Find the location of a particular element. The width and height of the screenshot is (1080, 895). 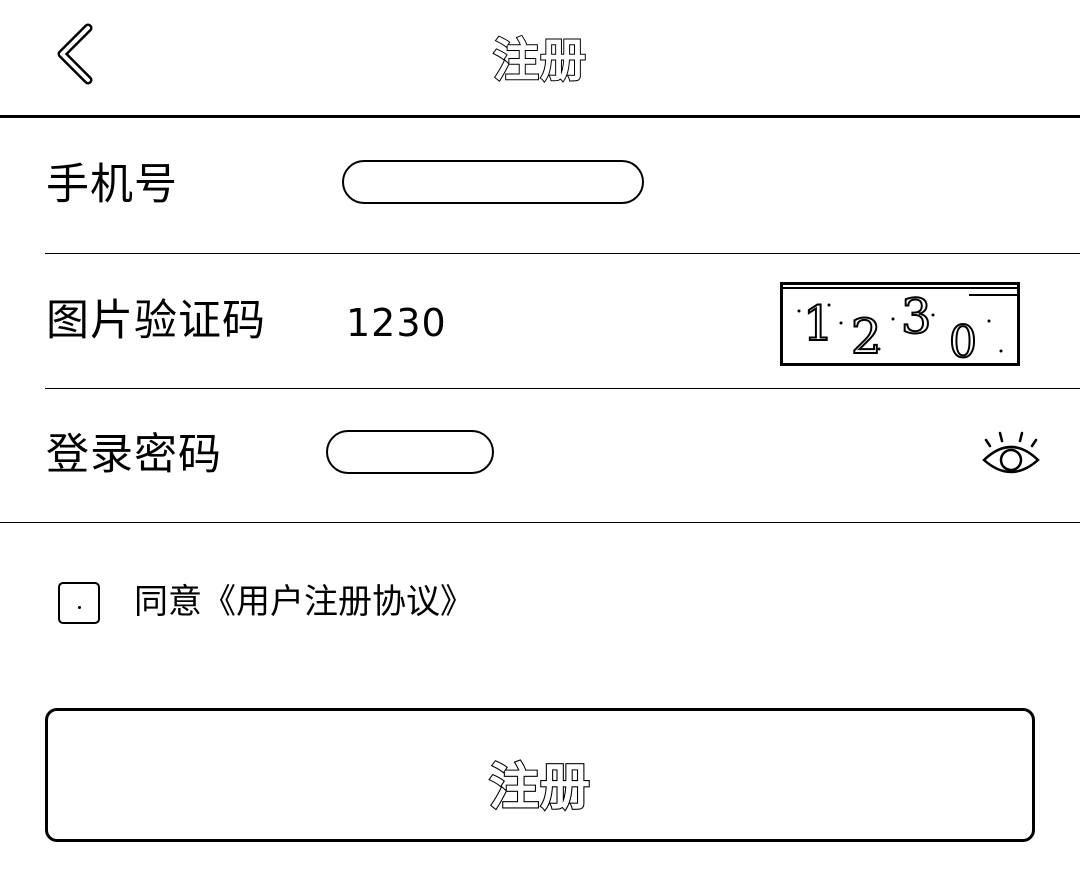

captcha-image: 1 2 3 0 is located at coordinates (900, 324).